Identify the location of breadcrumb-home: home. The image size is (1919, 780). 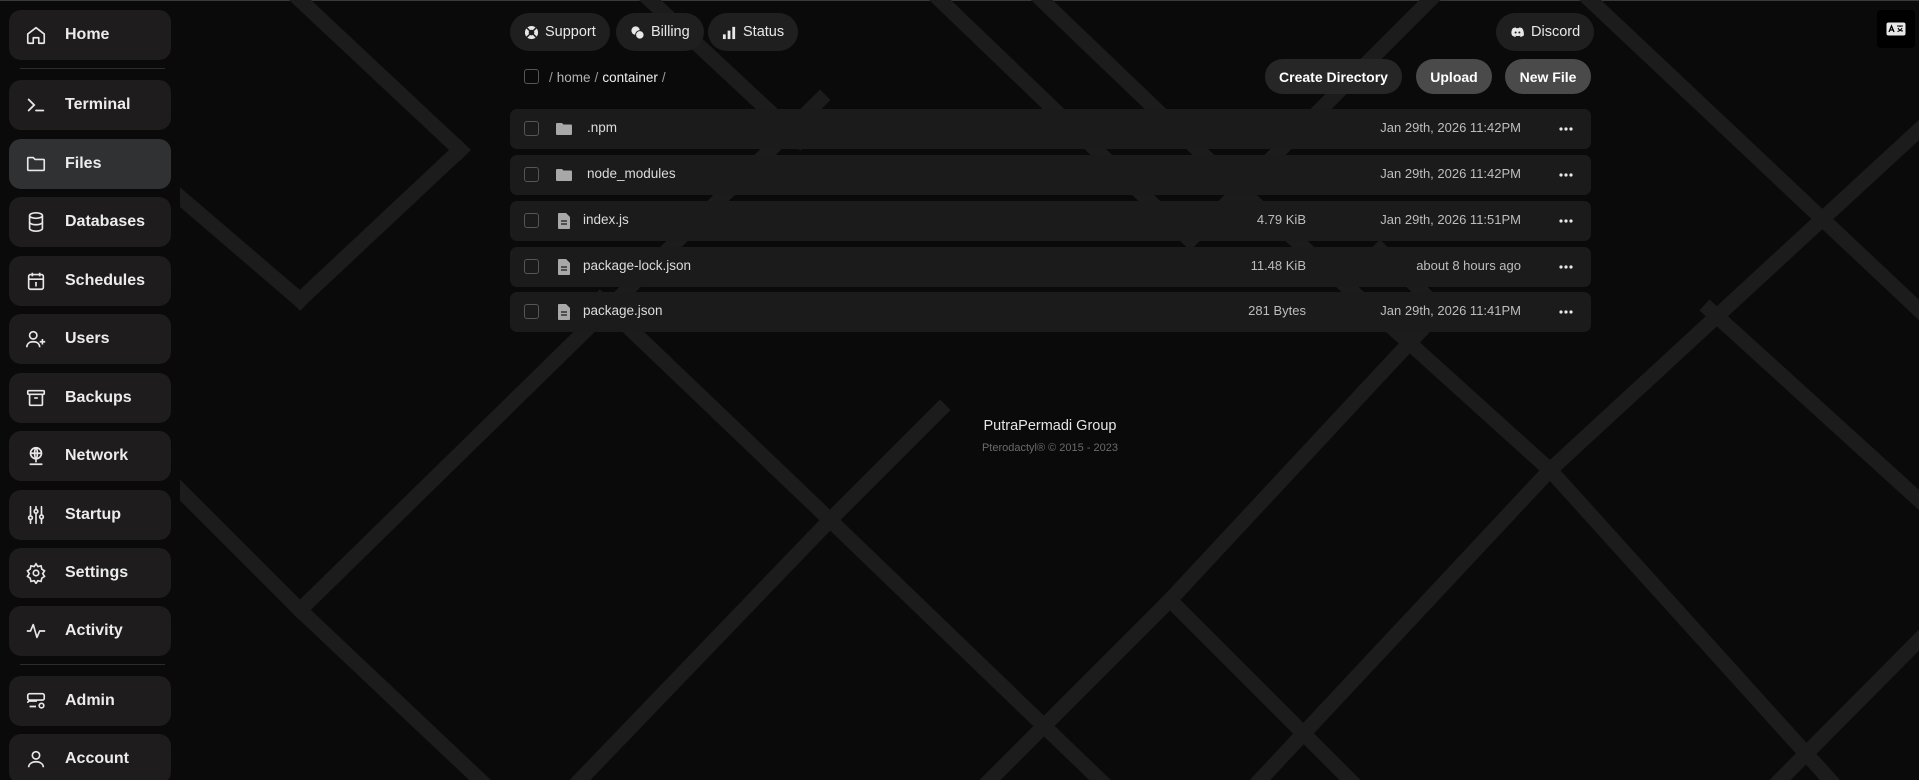
(574, 77).